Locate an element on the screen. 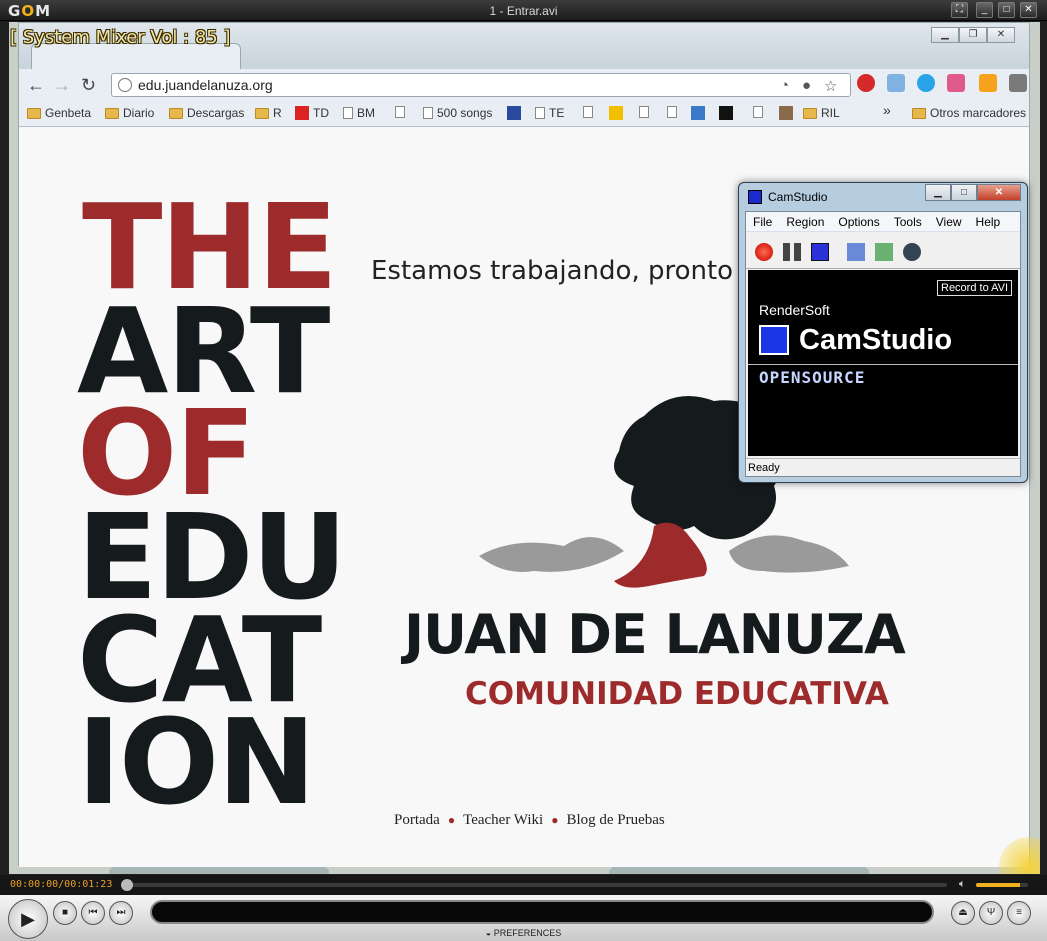  bookmark-item: TE is located at coordinates (549, 113).